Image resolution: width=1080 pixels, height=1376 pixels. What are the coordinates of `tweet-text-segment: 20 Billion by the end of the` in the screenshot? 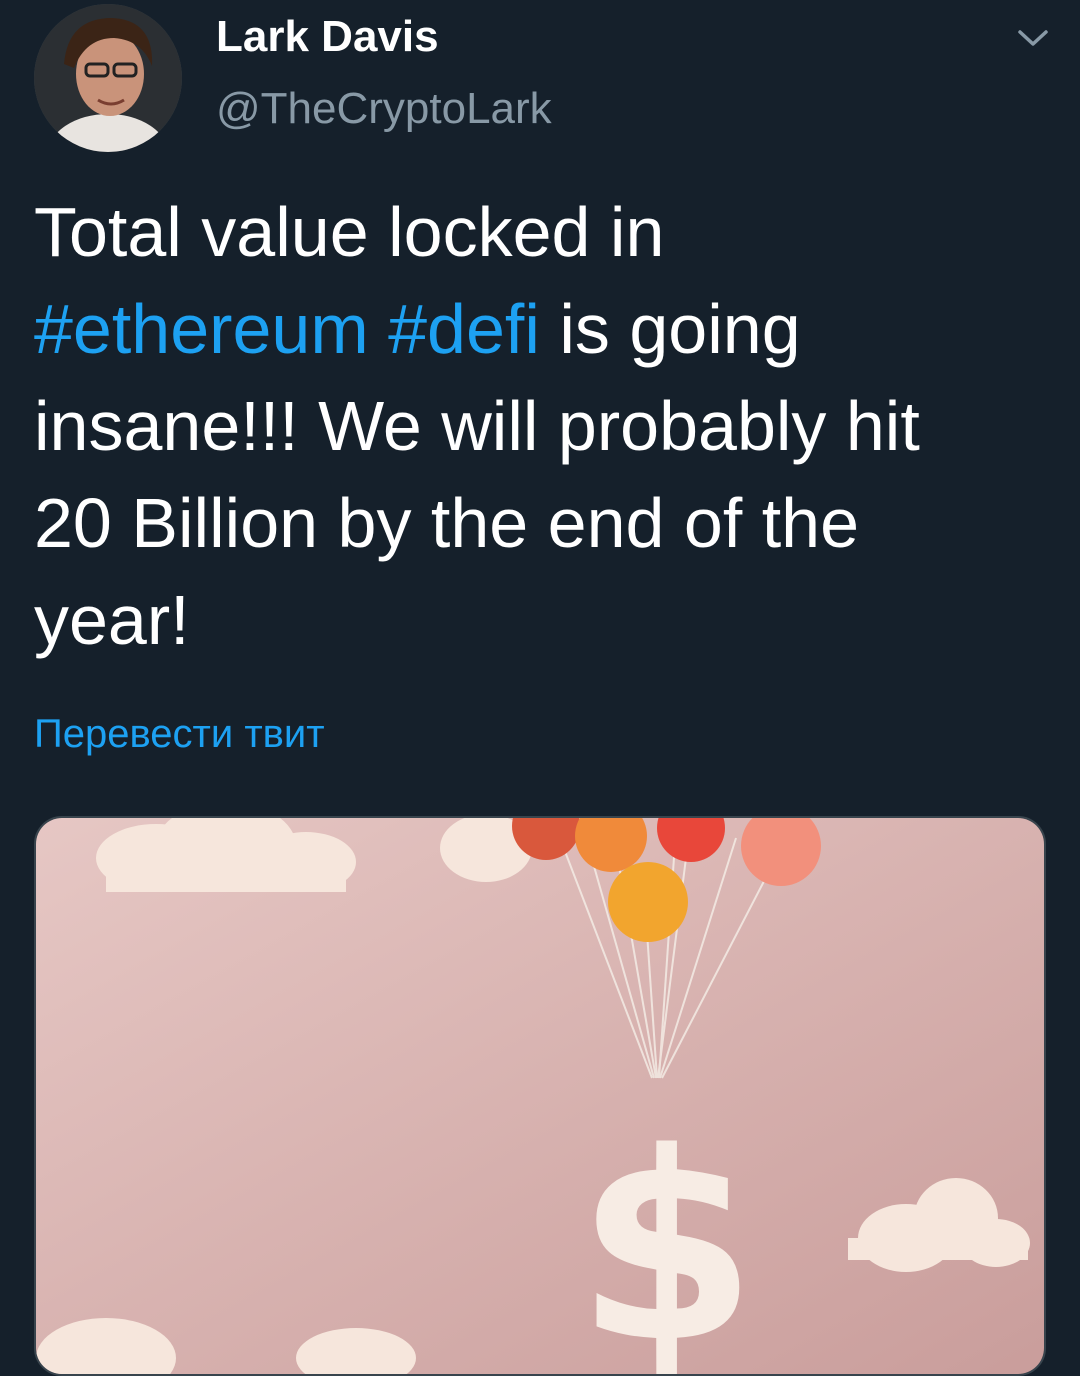 It's located at (447, 523).